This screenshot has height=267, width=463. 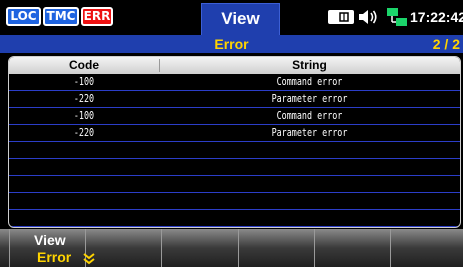 I want to click on speaker-icon, so click(x=368, y=17).